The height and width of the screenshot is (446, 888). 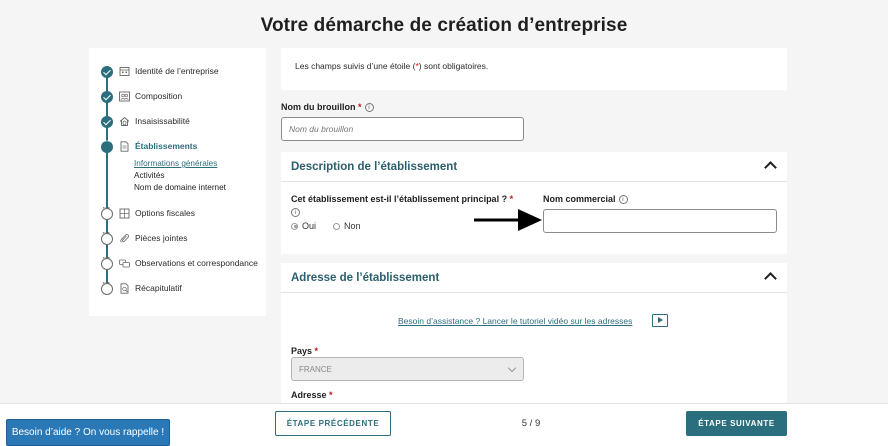 I want to click on radio-non: Non, so click(x=347, y=226).